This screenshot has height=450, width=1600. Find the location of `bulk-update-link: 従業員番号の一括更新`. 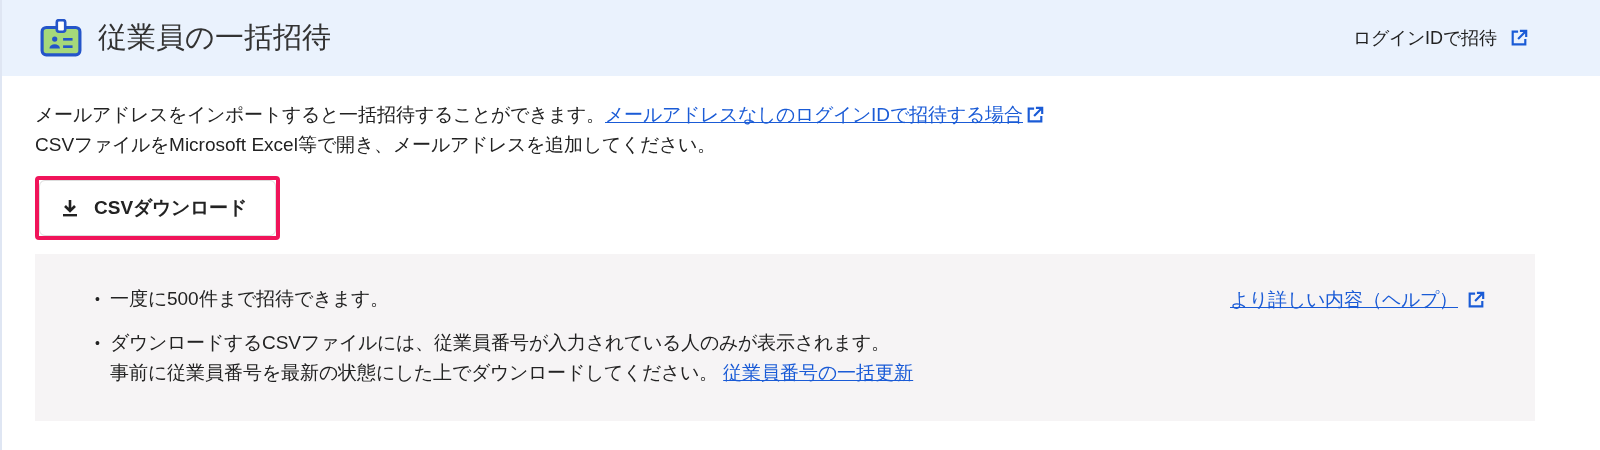

bulk-update-link: 従業員番号の一括更新 is located at coordinates (818, 372).